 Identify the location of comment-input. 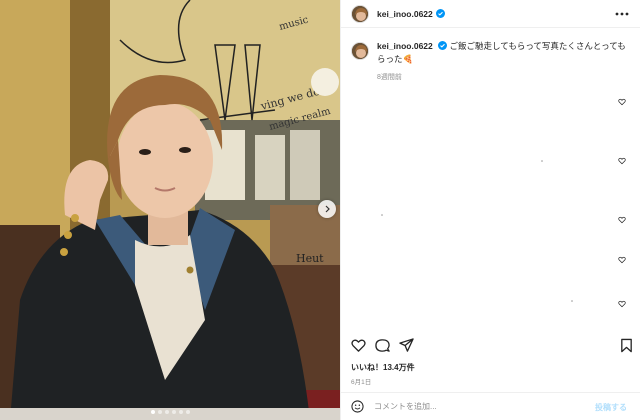
(474, 406).